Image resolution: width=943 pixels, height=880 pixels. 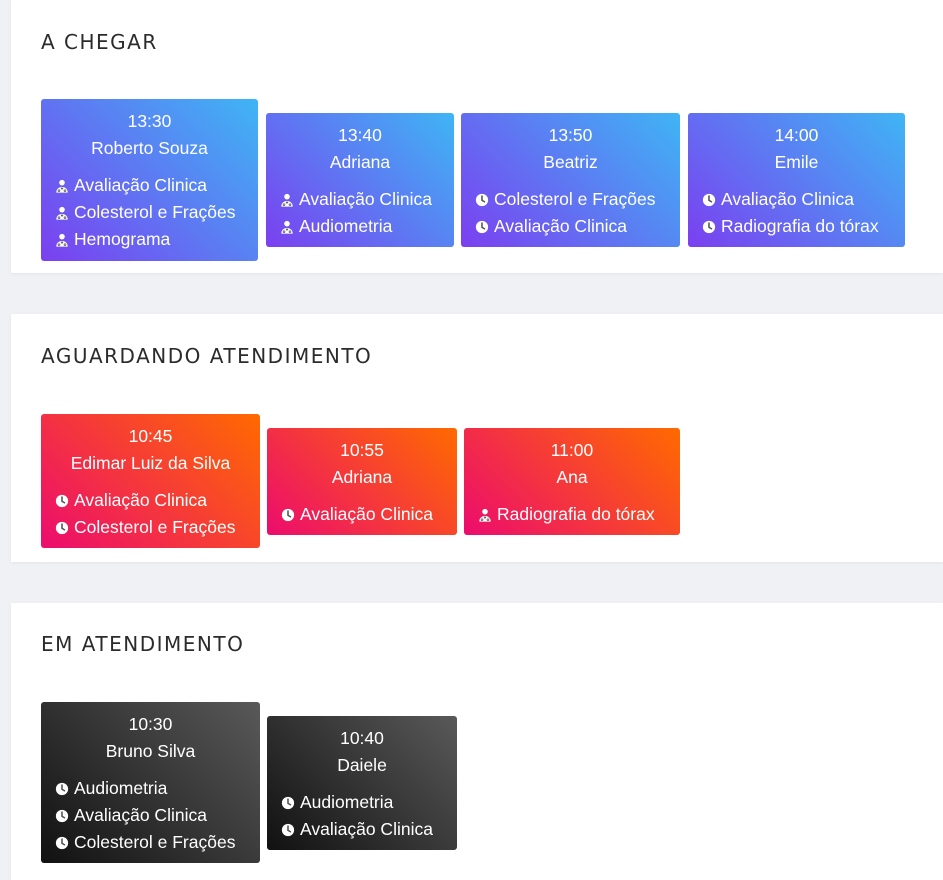 I want to click on exam-list: Avaliação Clinica Radiografia do tórax, so click(x=799, y=213).